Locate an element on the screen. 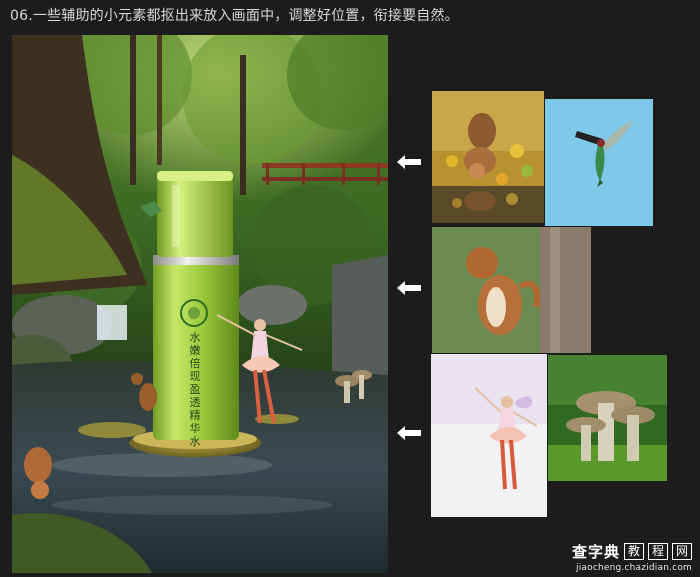 This screenshot has width=700, height=577. hummingbird-thumbnail is located at coordinates (599, 162).